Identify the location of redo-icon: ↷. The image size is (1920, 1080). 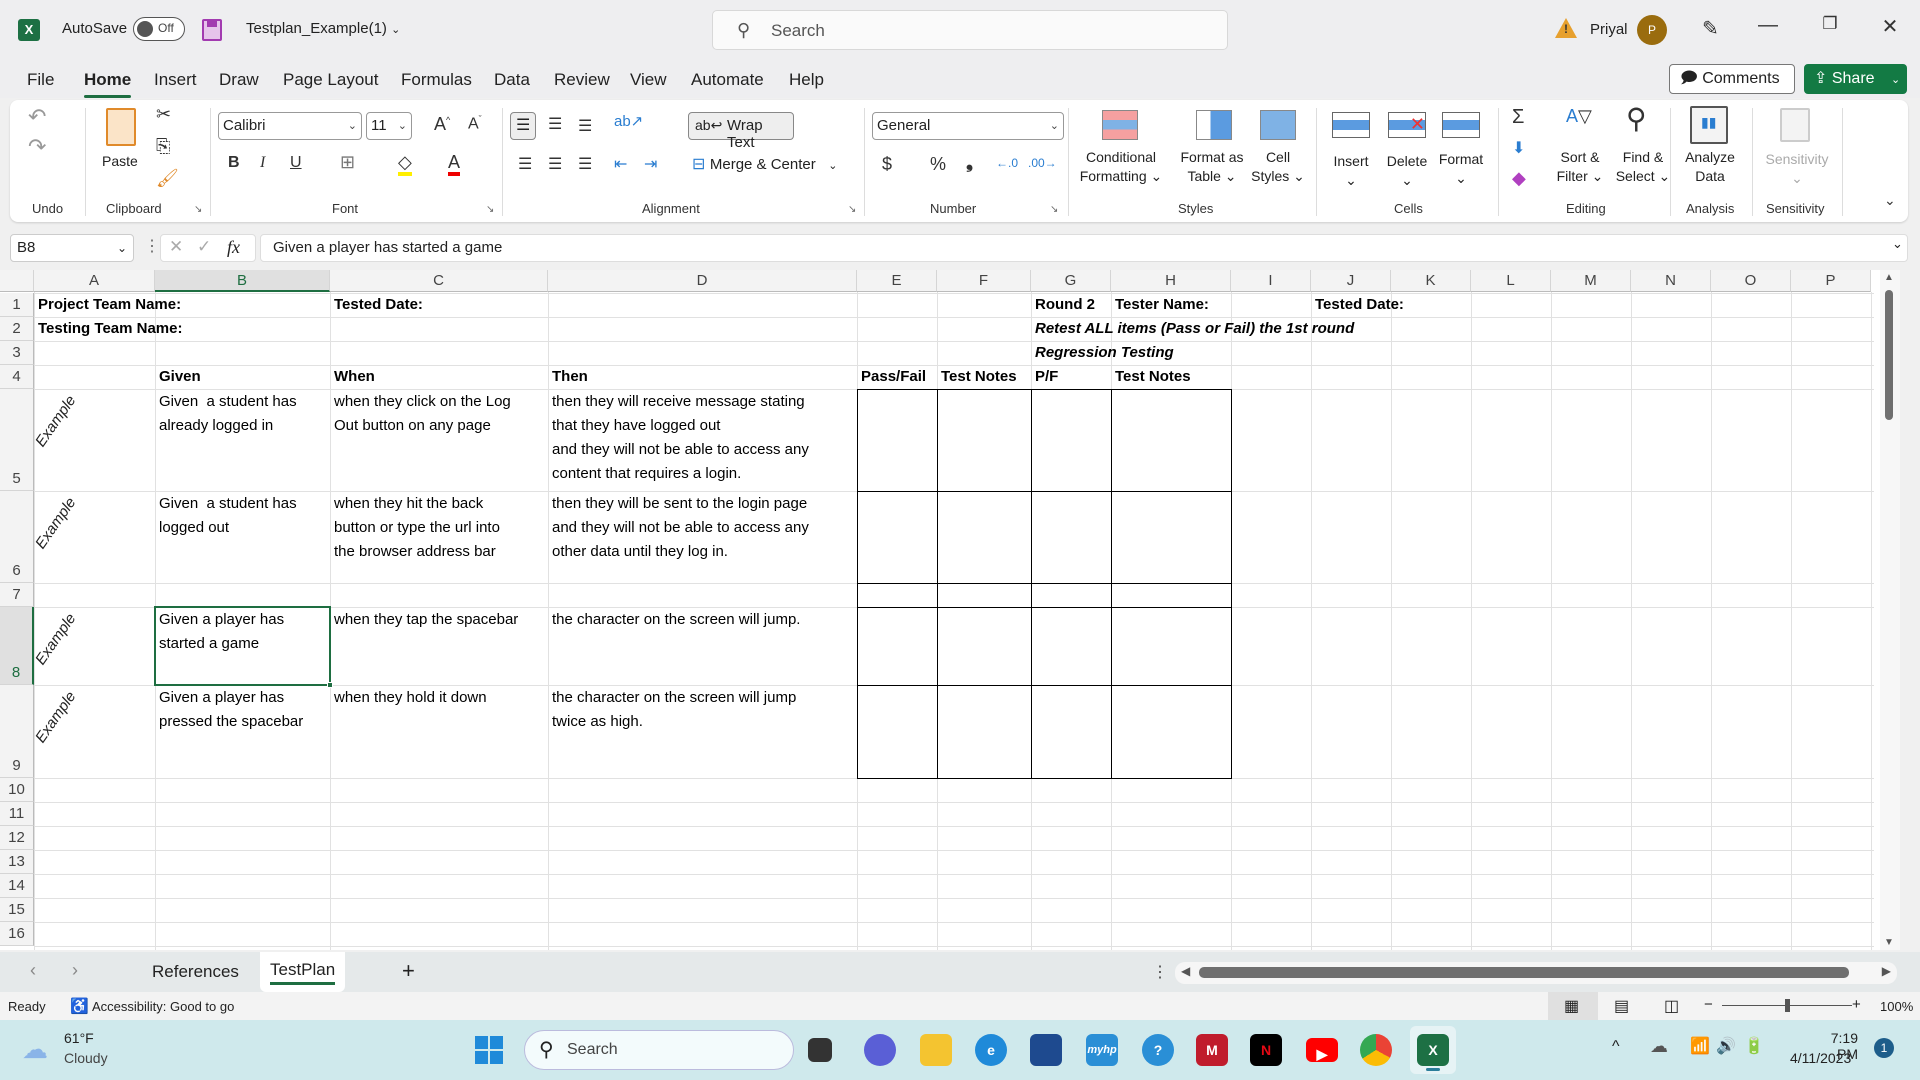
(37, 147).